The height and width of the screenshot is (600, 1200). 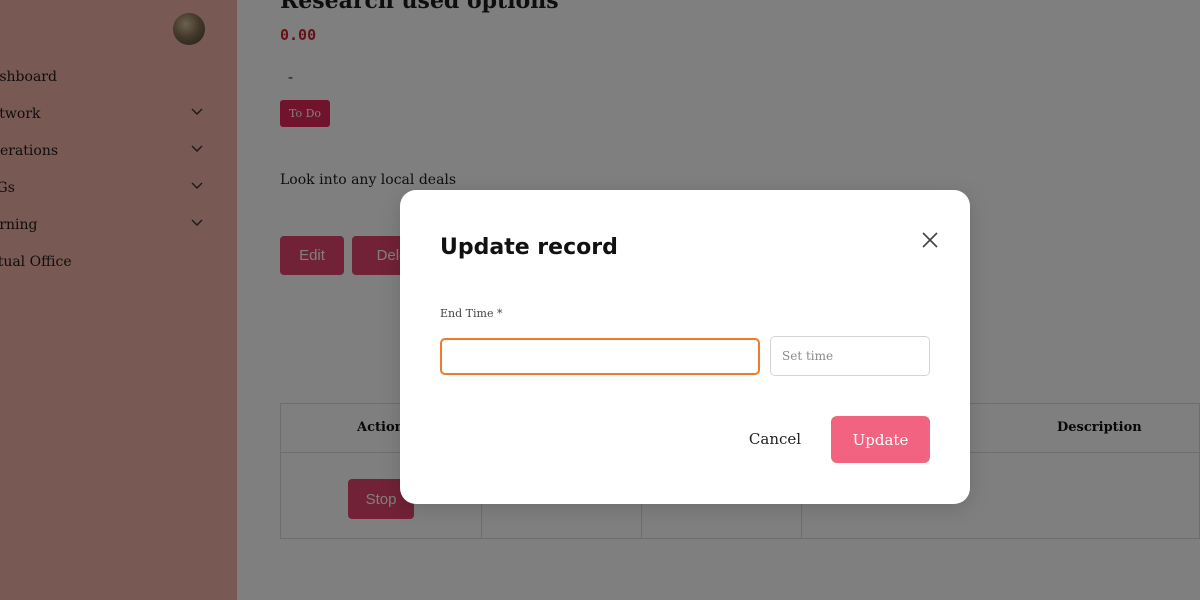 I want to click on dialog-title: Update record, so click(x=529, y=247).